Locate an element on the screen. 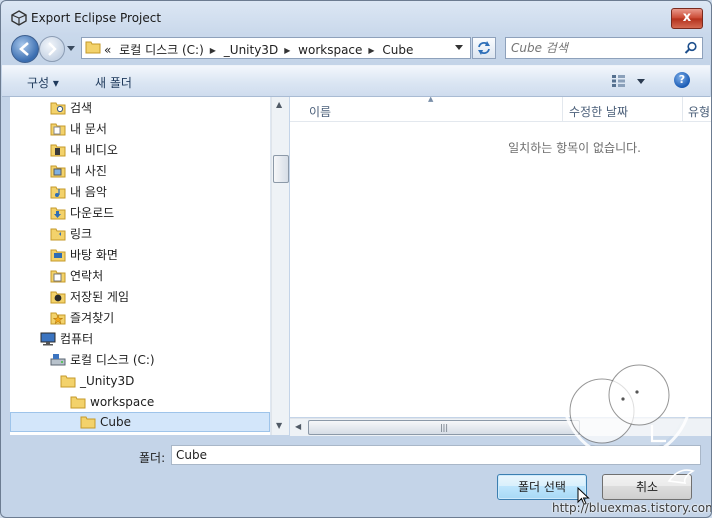 This screenshot has height=518, width=712. column-header-row: ▲ 이름 수정한 날짜 유형 is located at coordinates (500, 109).